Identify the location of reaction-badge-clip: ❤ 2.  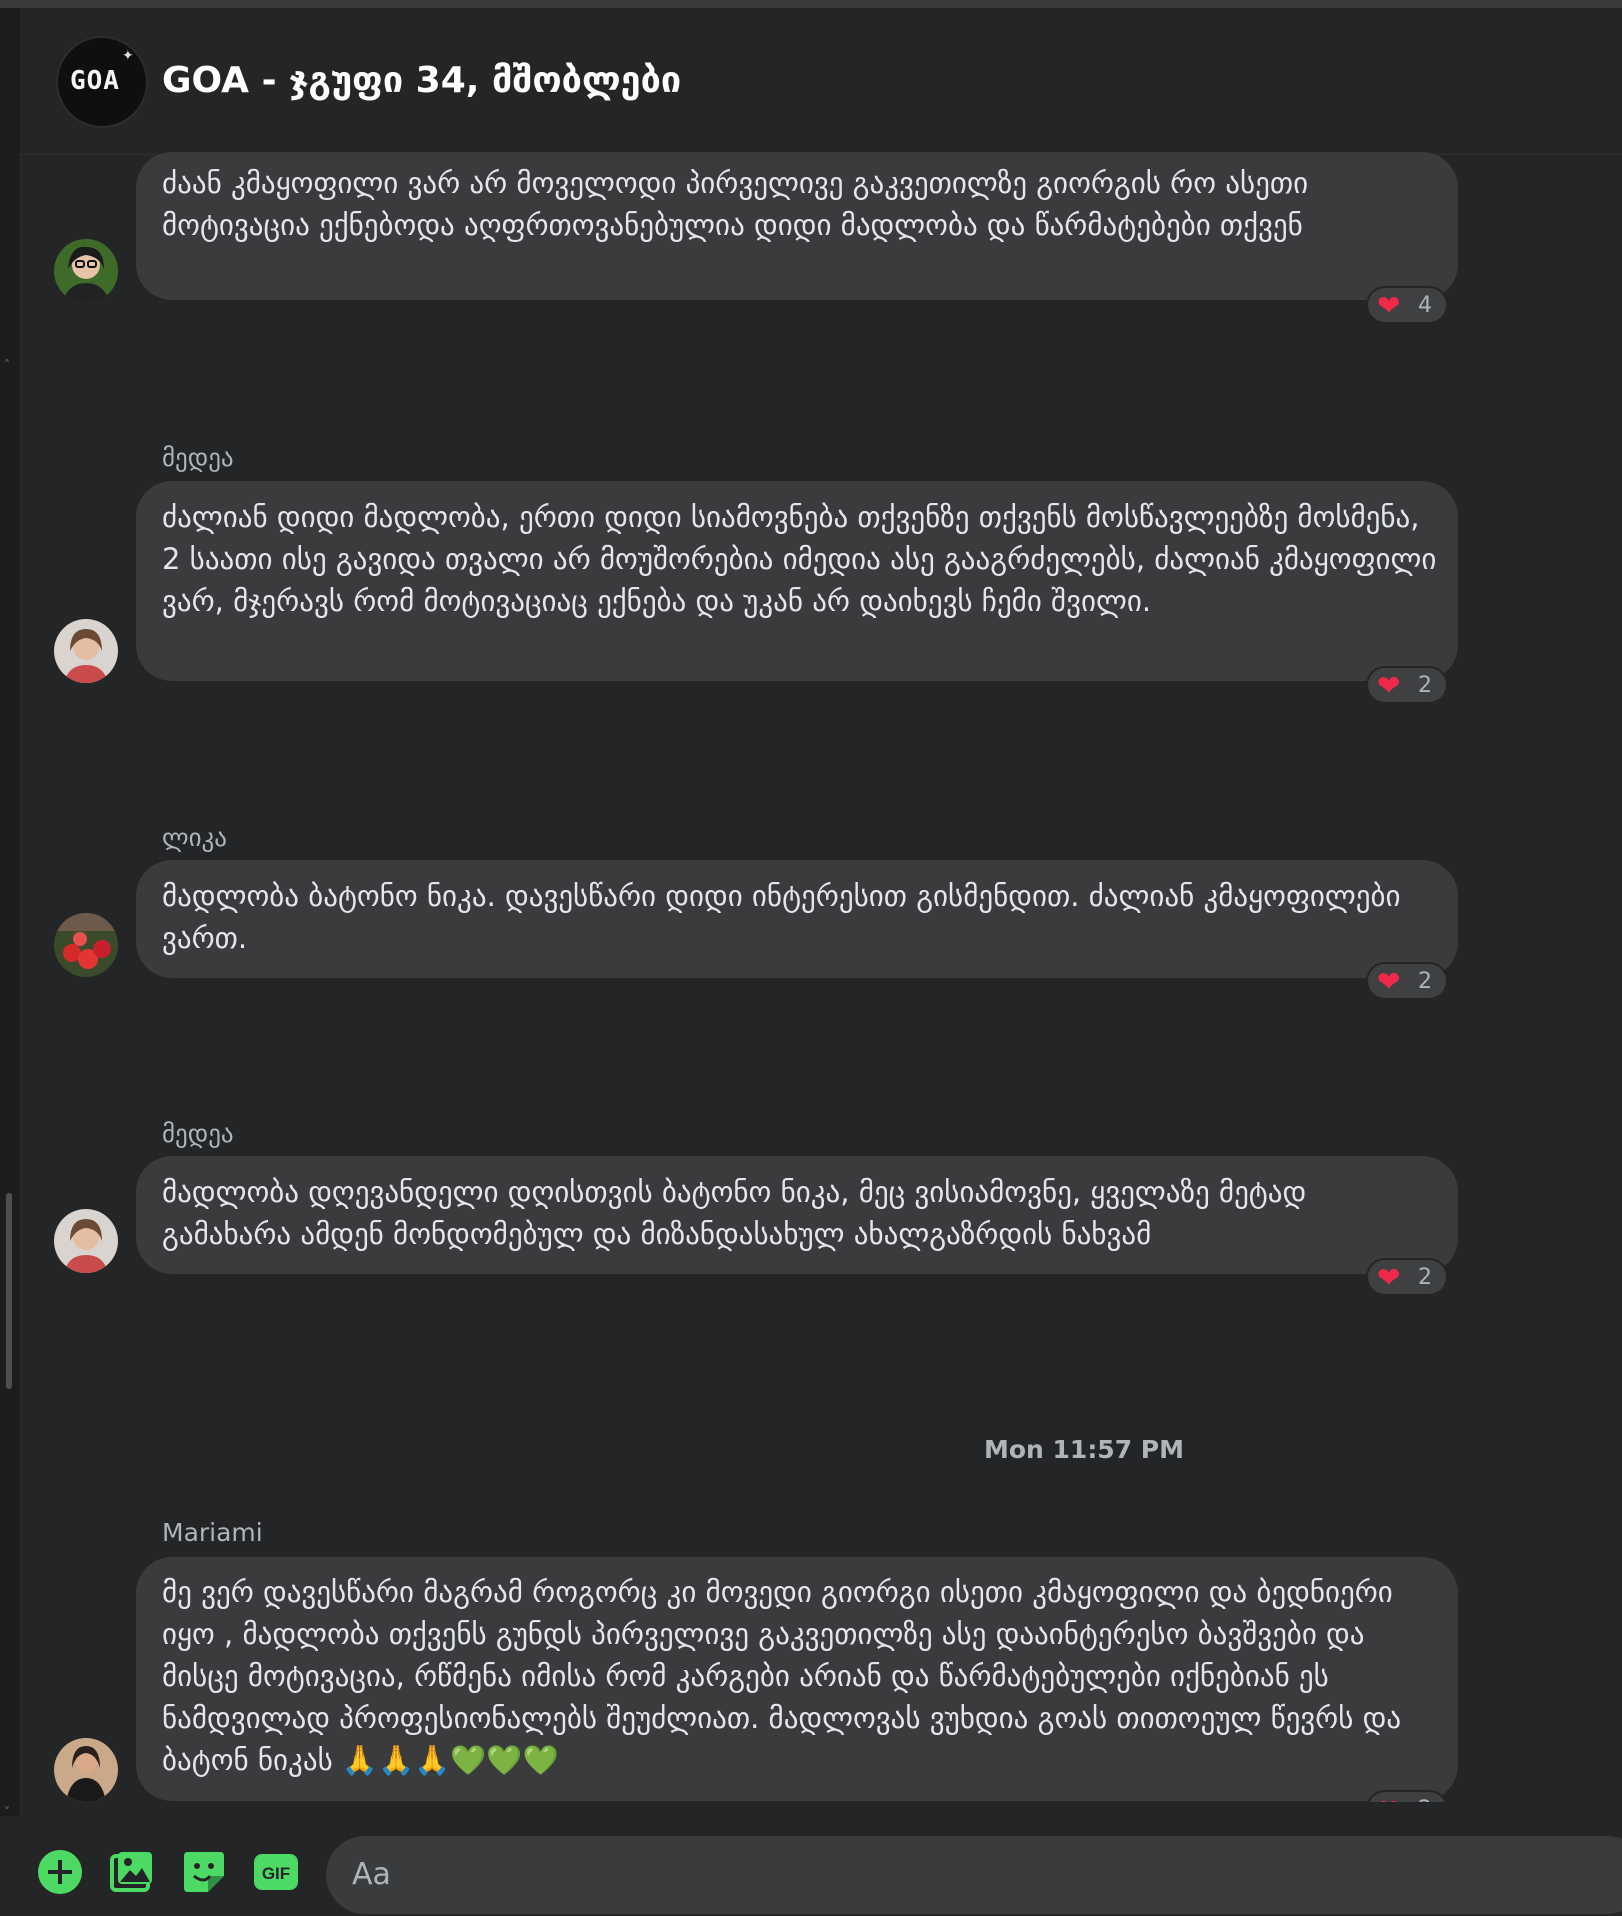
(1407, 1796).